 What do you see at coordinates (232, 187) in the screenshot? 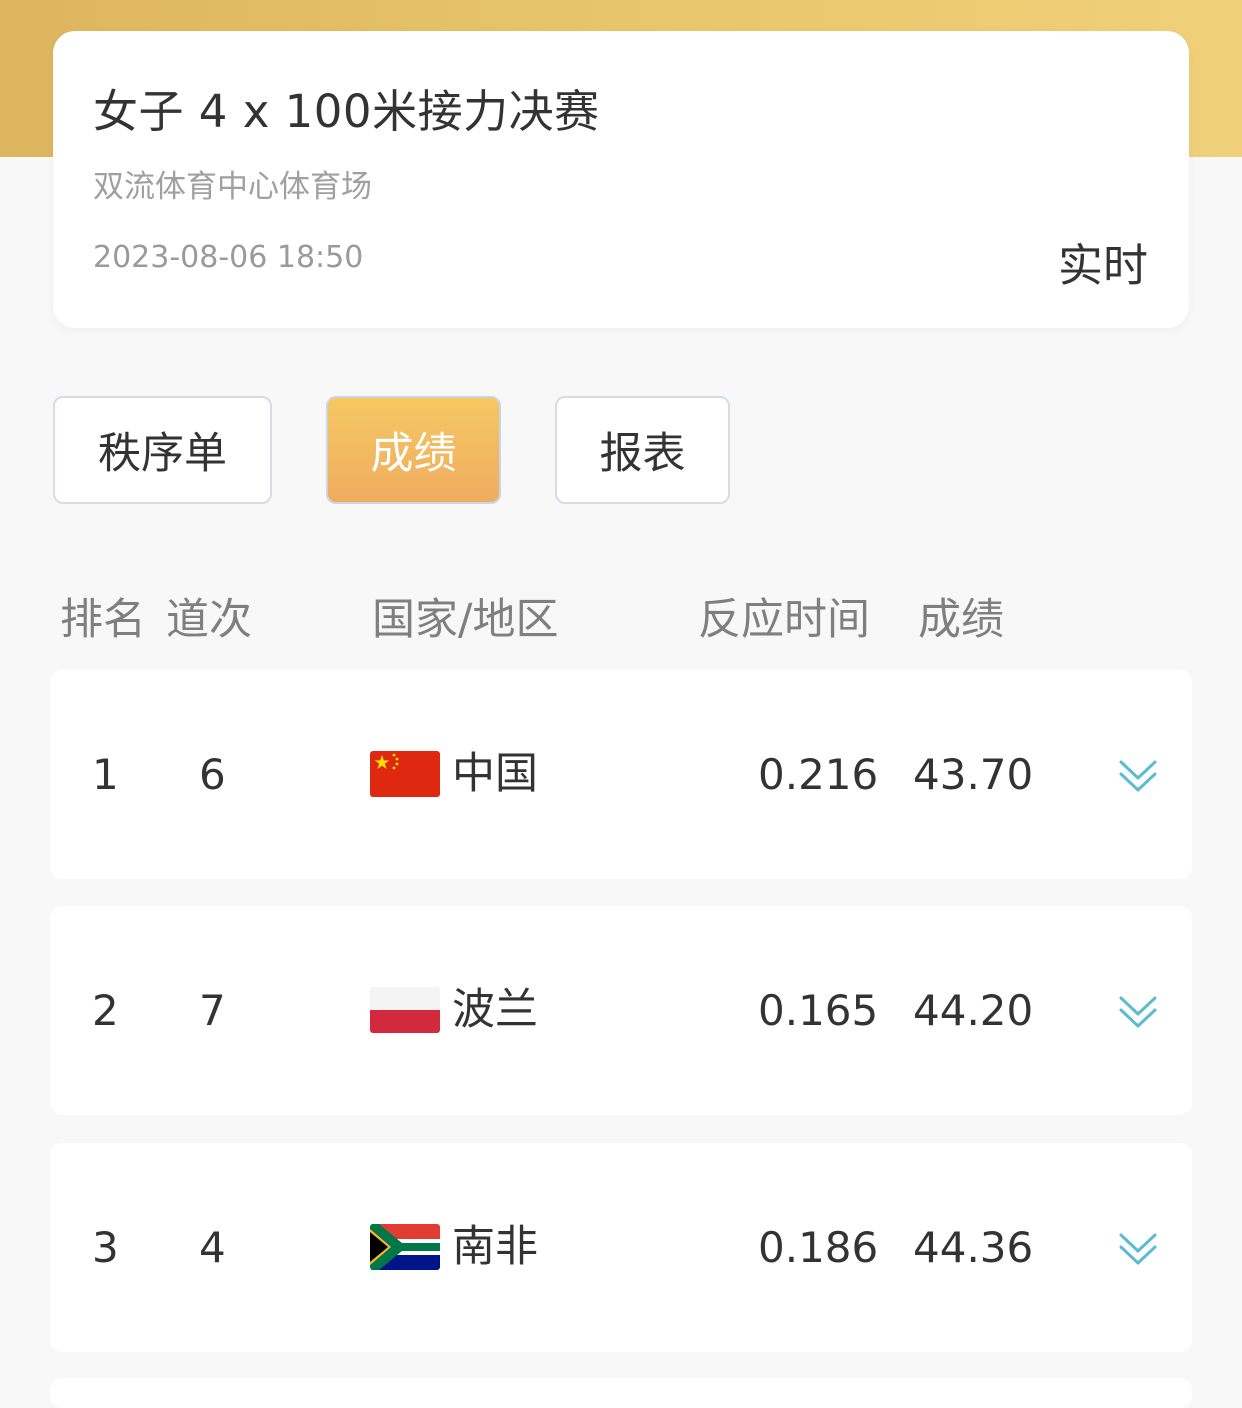
I see `event-venue: 双流体育中心体育场` at bounding box center [232, 187].